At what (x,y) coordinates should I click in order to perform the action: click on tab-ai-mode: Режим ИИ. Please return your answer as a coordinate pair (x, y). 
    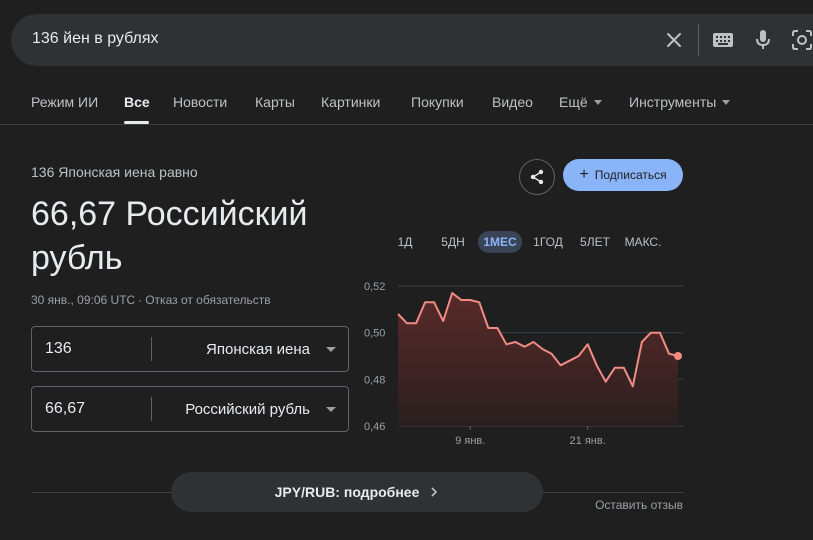
    Looking at the image, I should click on (64, 102).